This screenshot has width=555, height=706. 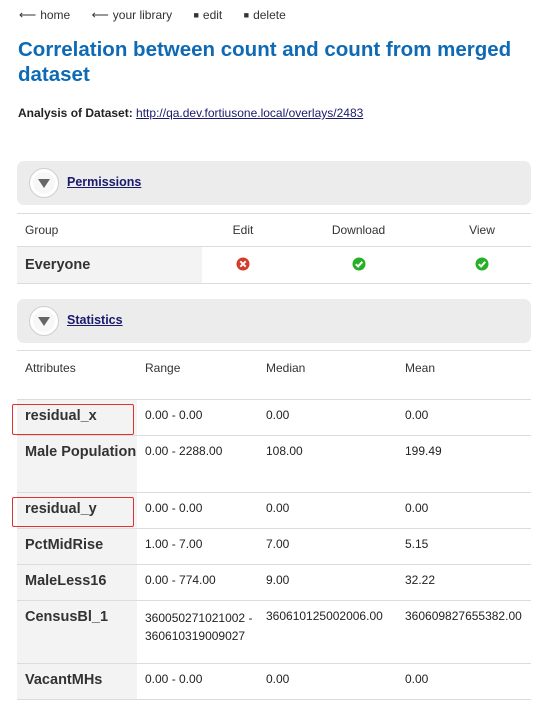 I want to click on mean-cell: 32.22, so click(x=464, y=582).